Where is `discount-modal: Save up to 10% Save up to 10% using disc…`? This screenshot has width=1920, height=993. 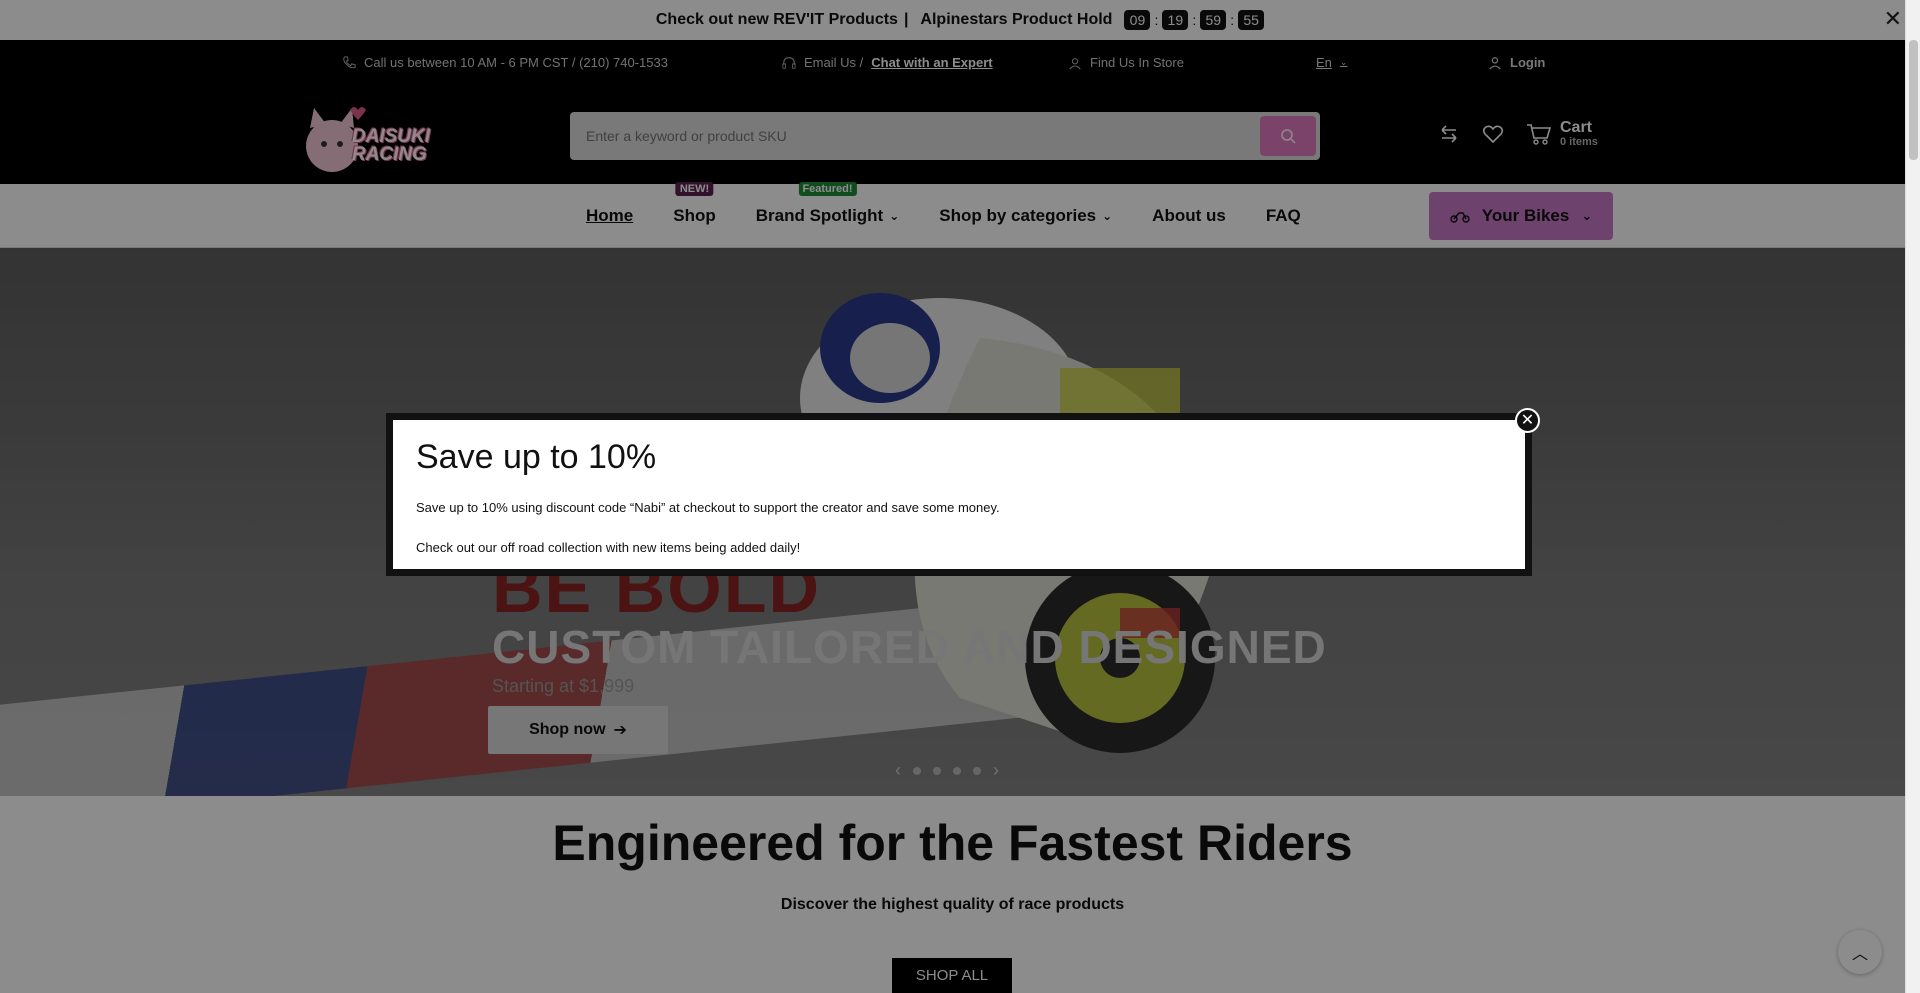
discount-modal: Save up to 10% Save up to 10% using disc… is located at coordinates (959, 494).